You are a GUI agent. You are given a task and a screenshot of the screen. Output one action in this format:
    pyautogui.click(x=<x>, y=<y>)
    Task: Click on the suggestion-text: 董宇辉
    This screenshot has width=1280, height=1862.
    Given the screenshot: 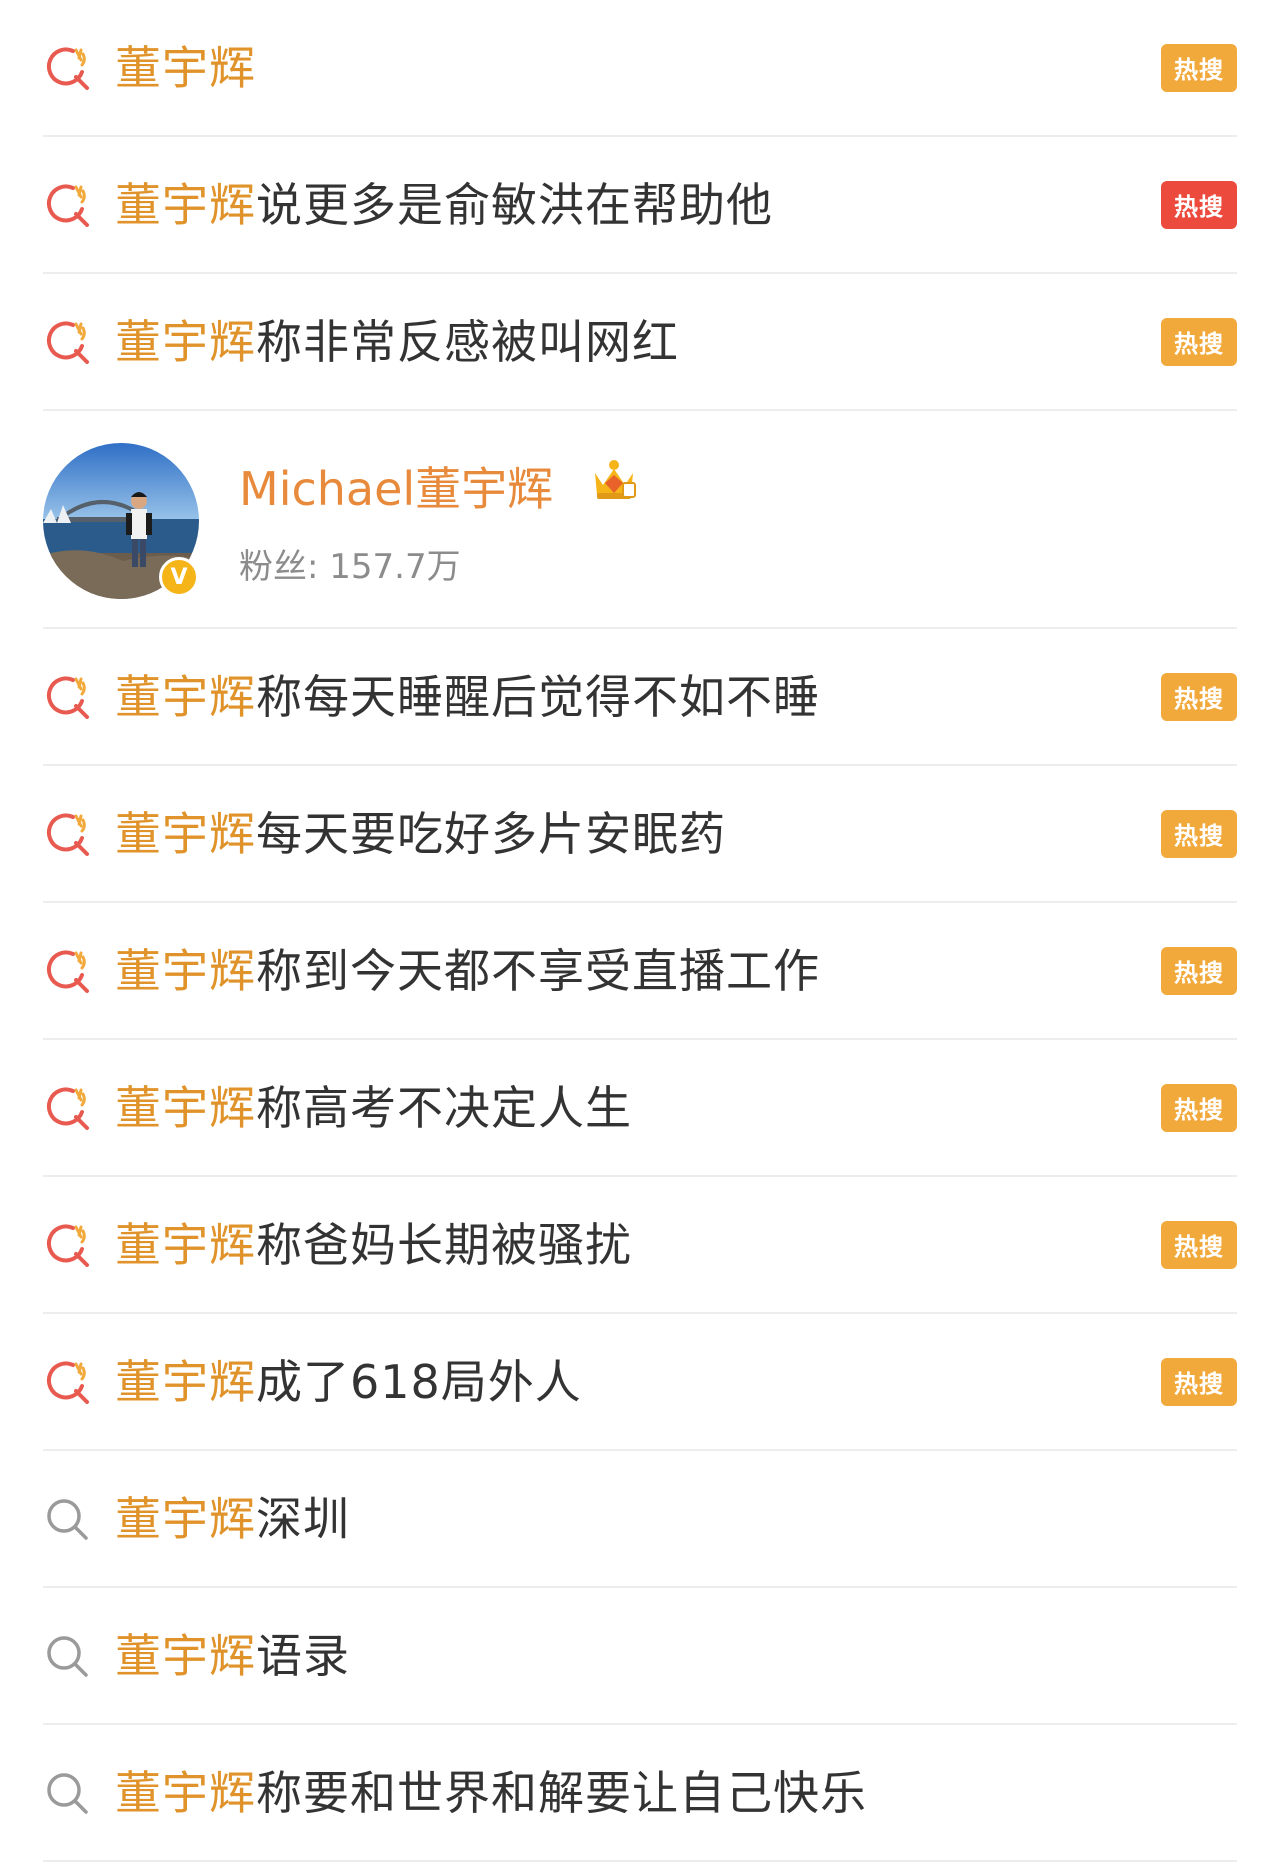 What is the action you would take?
    pyautogui.click(x=185, y=68)
    